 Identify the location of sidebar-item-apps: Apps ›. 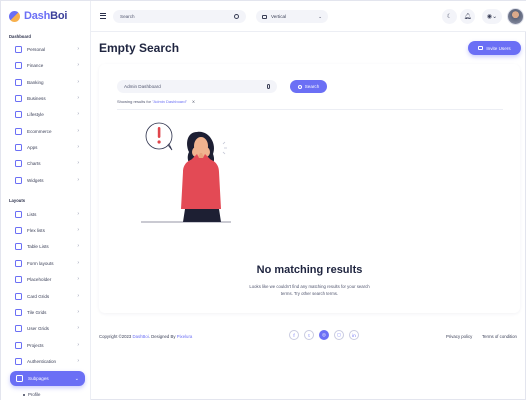
(47, 147).